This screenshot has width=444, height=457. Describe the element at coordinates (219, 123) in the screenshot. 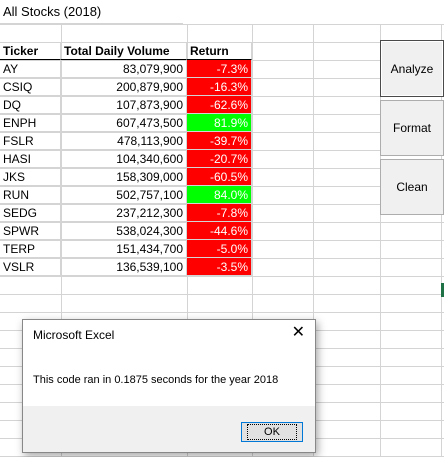

I see `cell-return: 81.9%` at that location.